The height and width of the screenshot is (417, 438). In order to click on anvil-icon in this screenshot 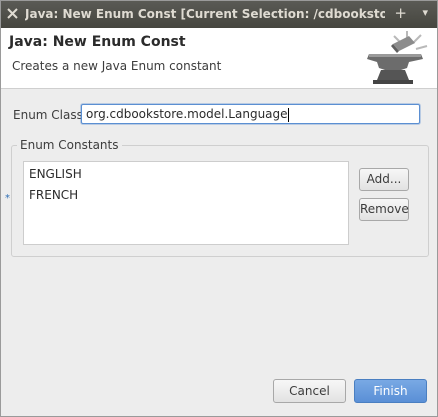, I will do `click(397, 57)`.